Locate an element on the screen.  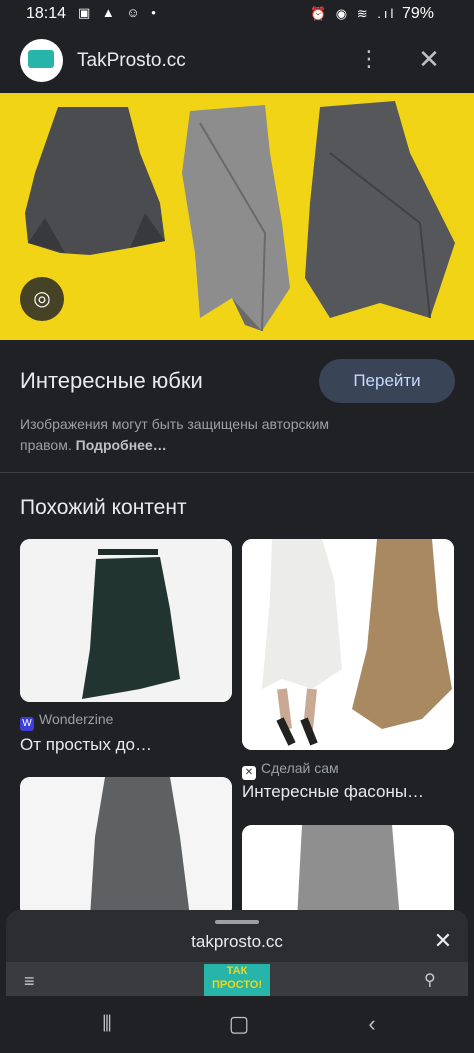
site-preview: ≡ ТАК ПРОСТО! ⚲ is located at coordinates (237, 981).